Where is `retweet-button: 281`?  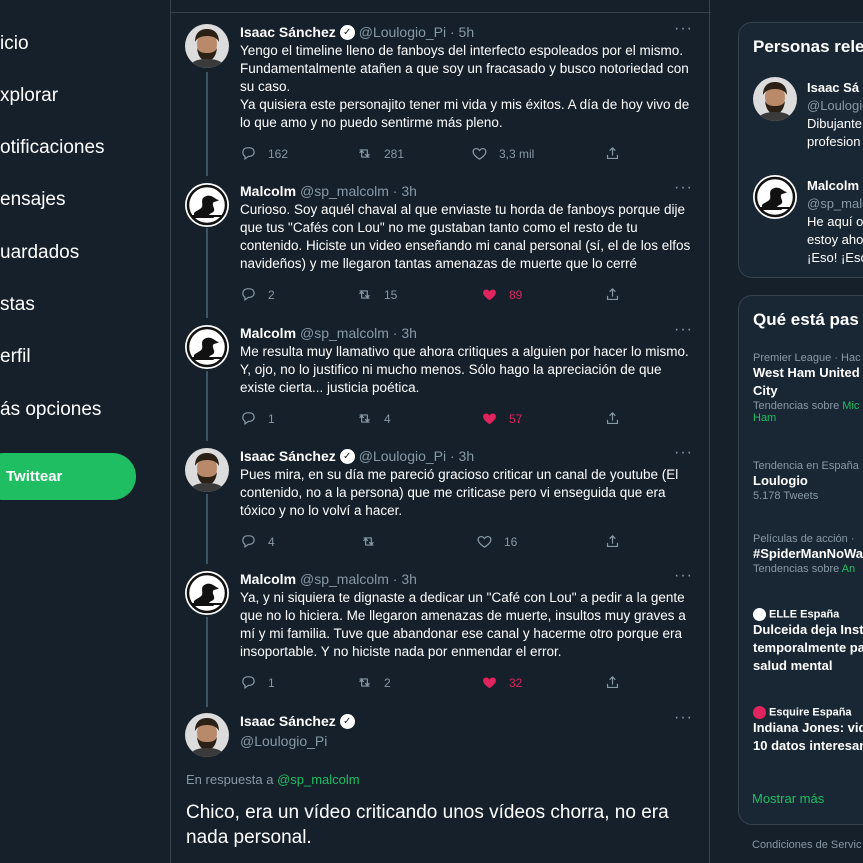 retweet-button: 281 is located at coordinates (380, 153).